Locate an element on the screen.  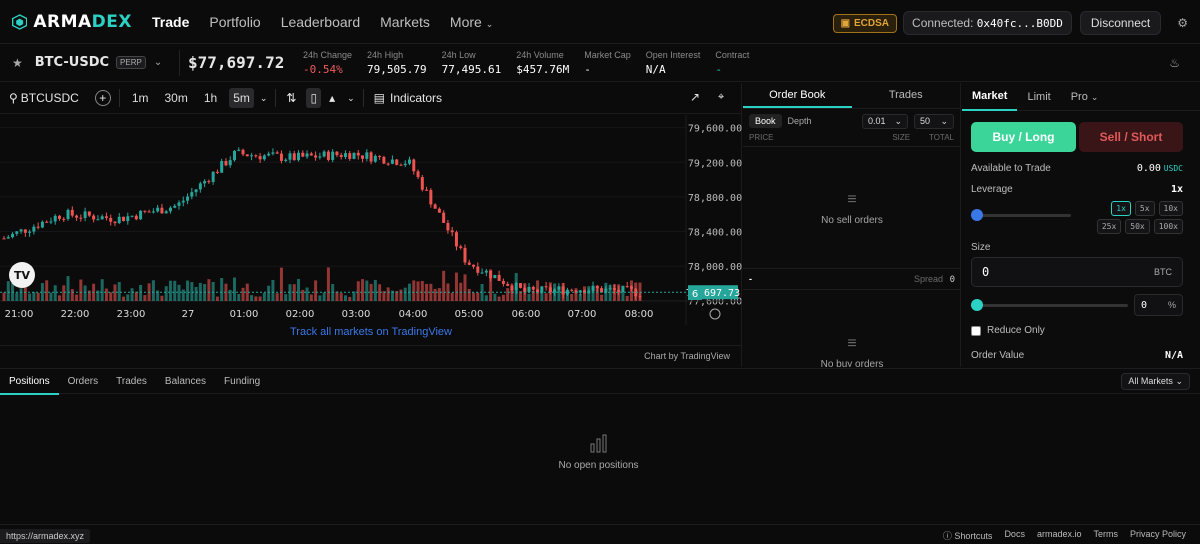
interval-1h: 1h is located at coordinates (210, 98).